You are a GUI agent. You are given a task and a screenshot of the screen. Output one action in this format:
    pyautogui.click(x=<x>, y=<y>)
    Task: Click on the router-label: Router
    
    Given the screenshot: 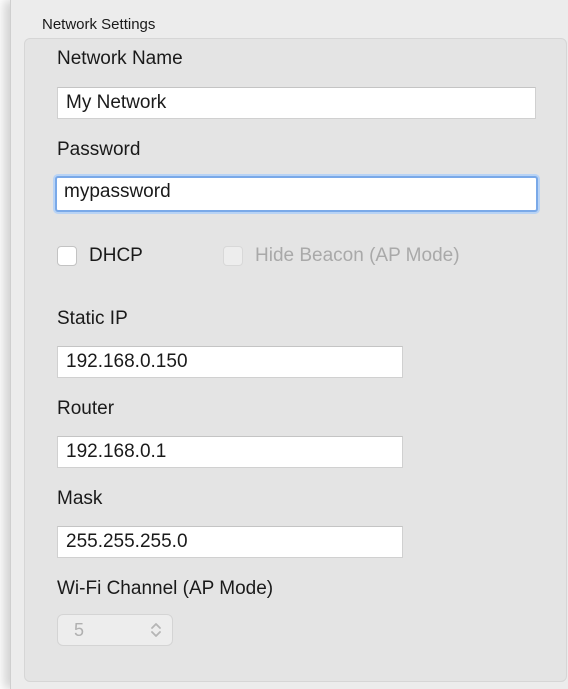 What is the action you would take?
    pyautogui.click(x=86, y=408)
    